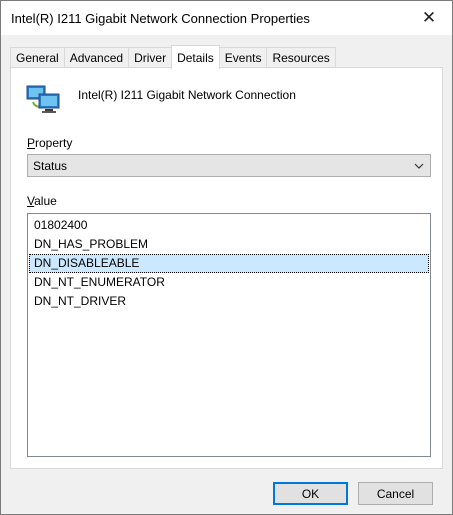 The image size is (453, 515). I want to click on cancel-button: Cancel, so click(395, 493).